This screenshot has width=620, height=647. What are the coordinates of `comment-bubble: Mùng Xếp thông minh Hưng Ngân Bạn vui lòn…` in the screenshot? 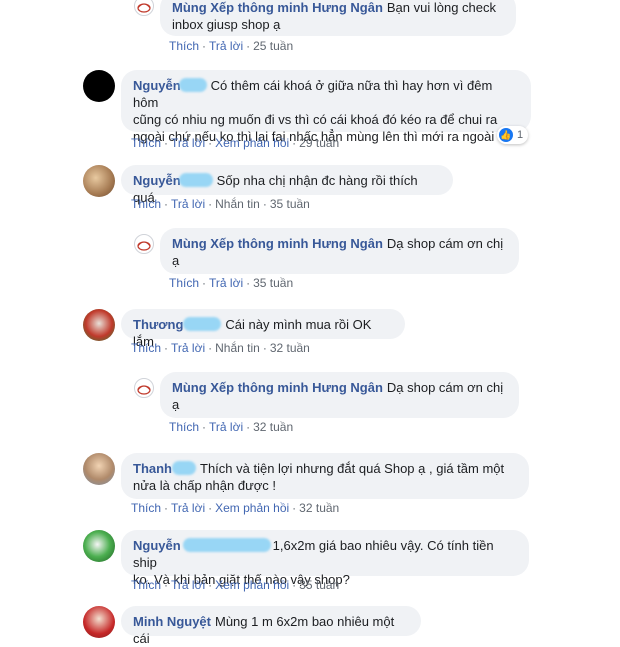 It's located at (338, 18).